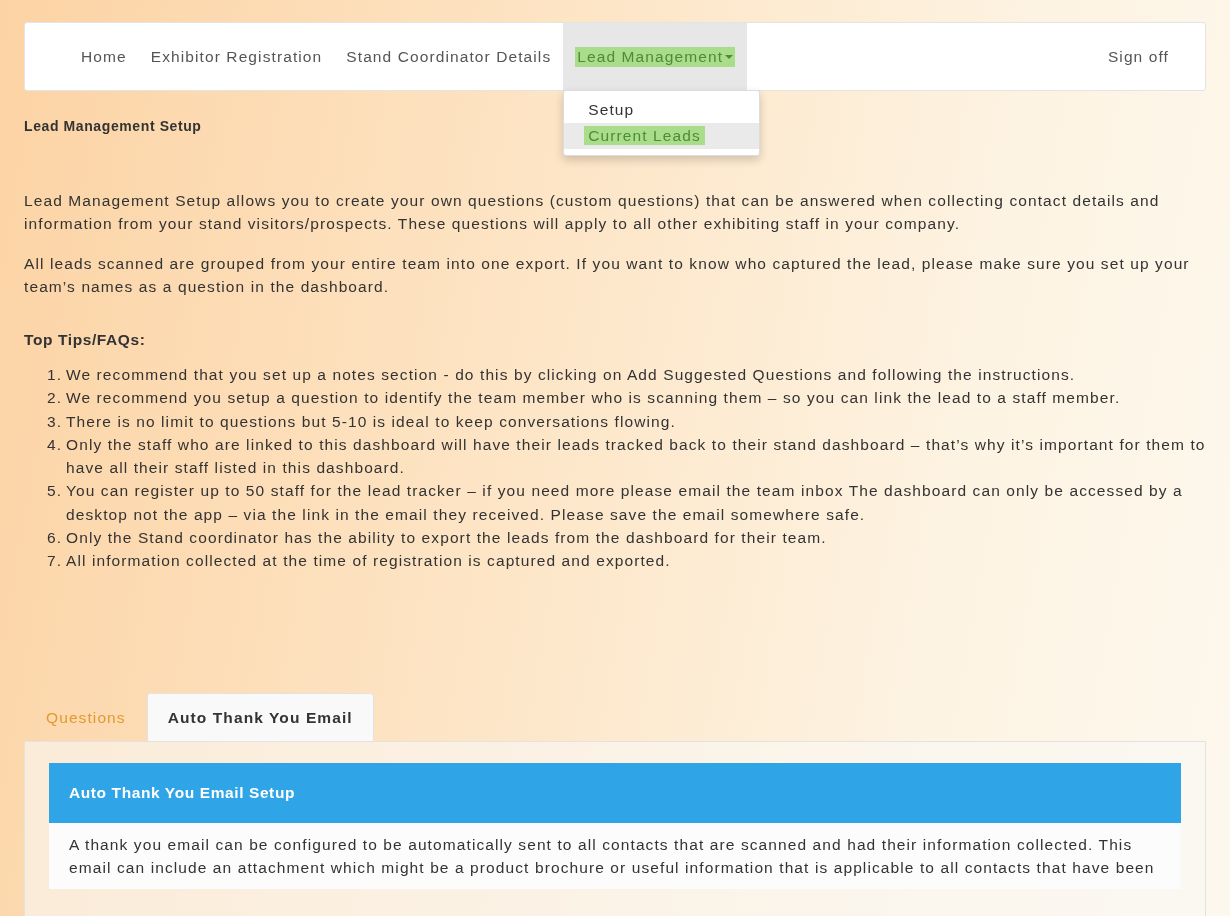 Image resolution: width=1230 pixels, height=916 pixels. What do you see at coordinates (55, 538) in the screenshot?
I see `list-number: 6.` at bounding box center [55, 538].